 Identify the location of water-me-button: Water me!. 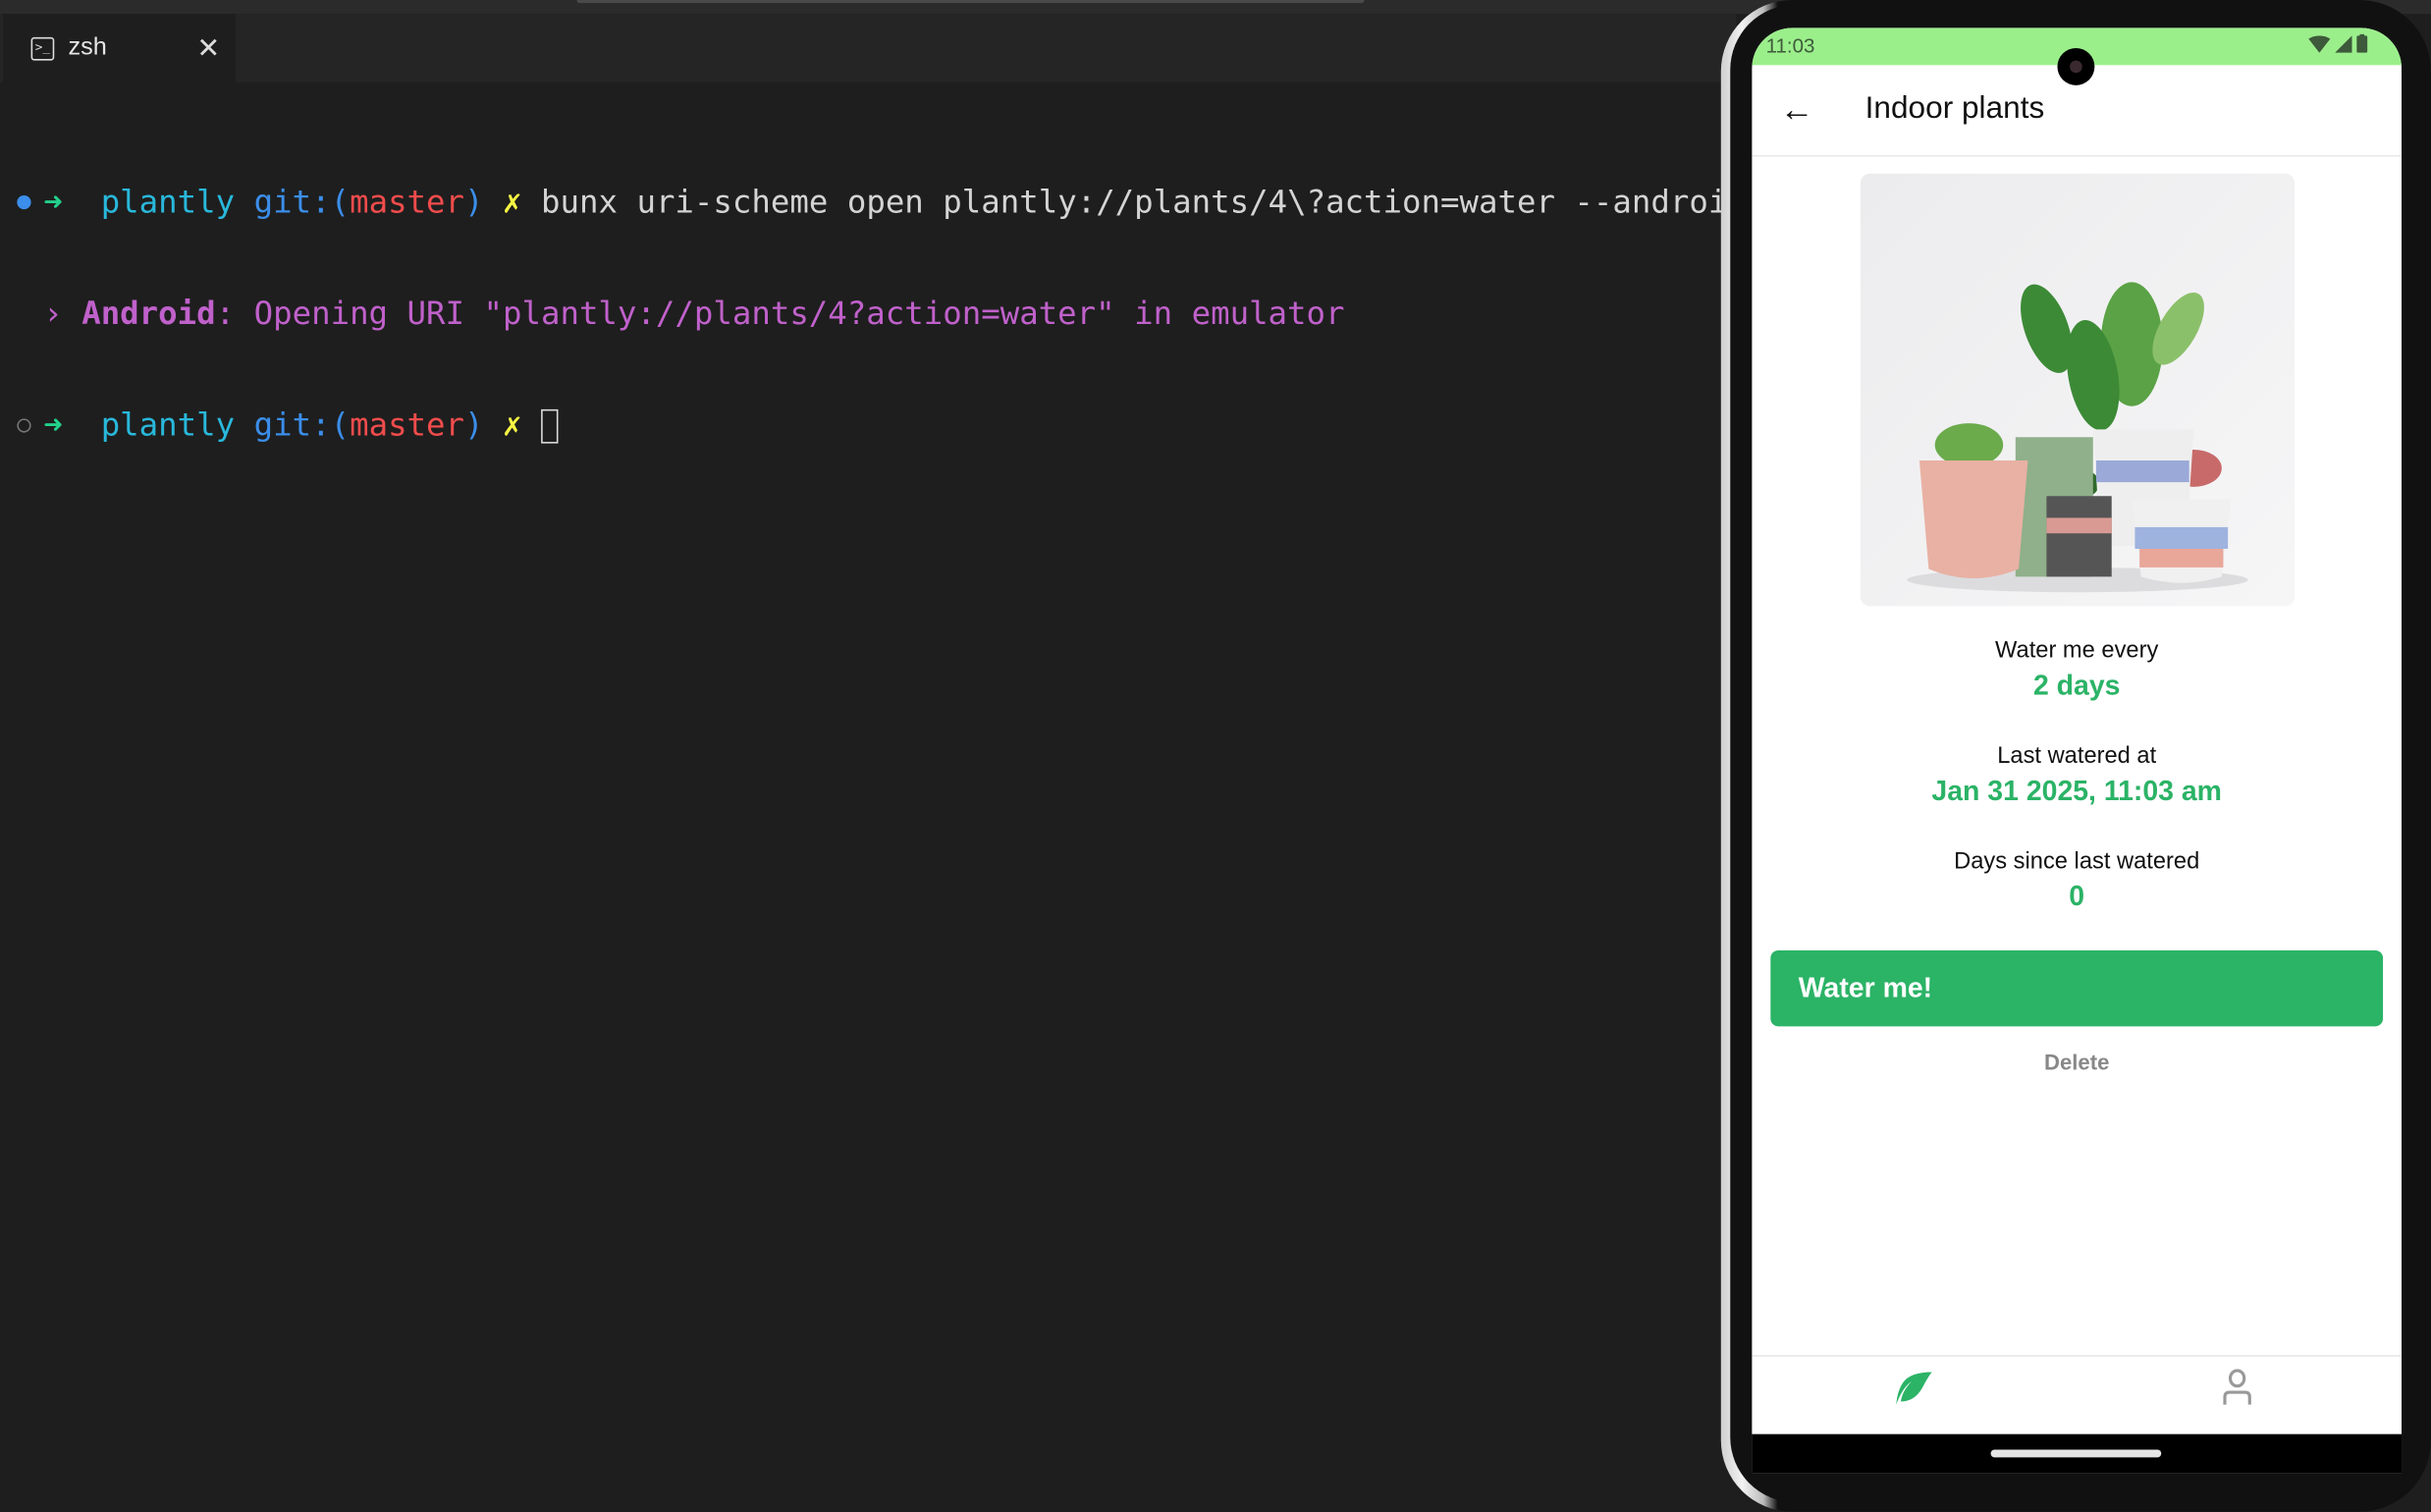
(2077, 988).